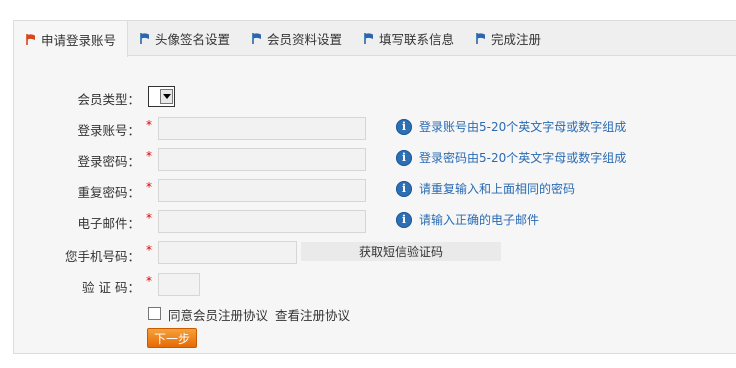 Image resolution: width=736 pixels, height=368 pixels. I want to click on tab-label: 申请登录账号, so click(79, 40).